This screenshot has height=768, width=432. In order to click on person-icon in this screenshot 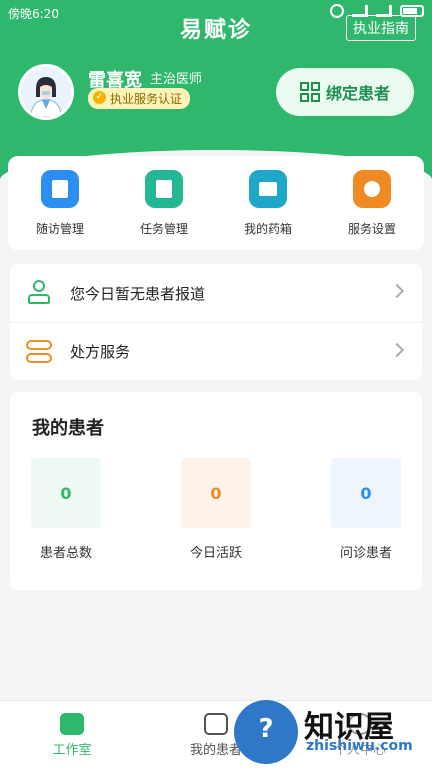, I will do `click(39, 293)`.